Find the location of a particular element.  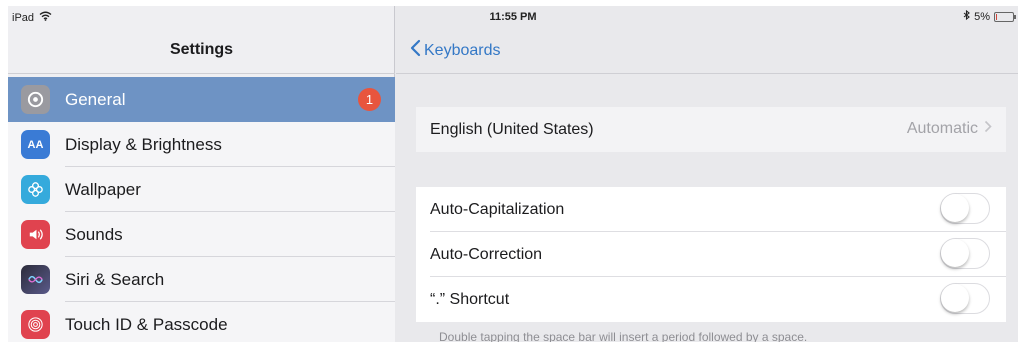

sidebar-item-siri-search: Siri & Search is located at coordinates (201, 279).